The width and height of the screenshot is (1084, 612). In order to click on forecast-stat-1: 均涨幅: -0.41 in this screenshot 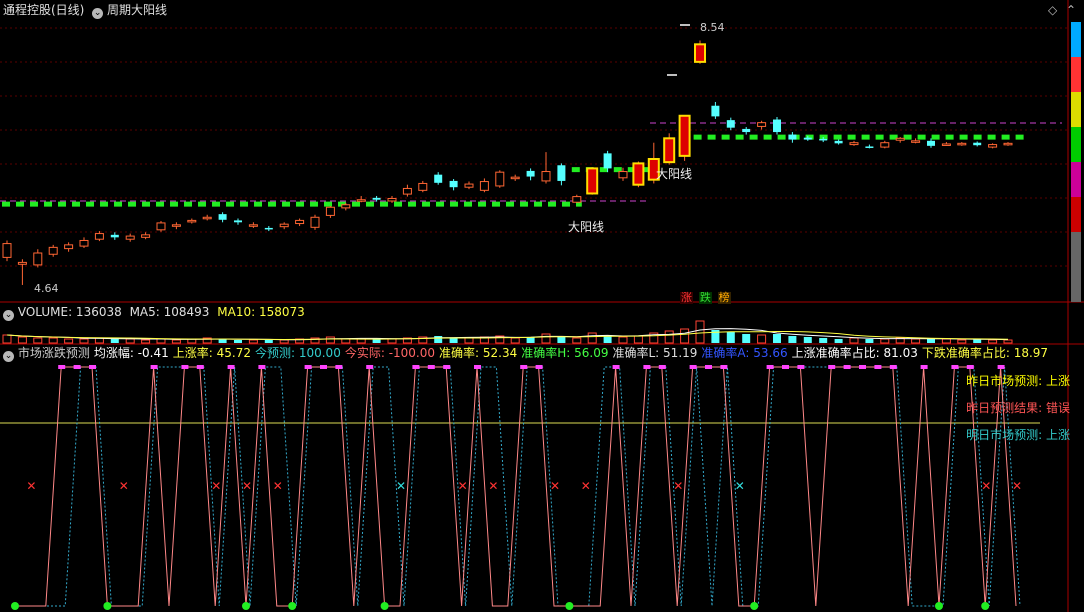, I will do `click(131, 353)`.